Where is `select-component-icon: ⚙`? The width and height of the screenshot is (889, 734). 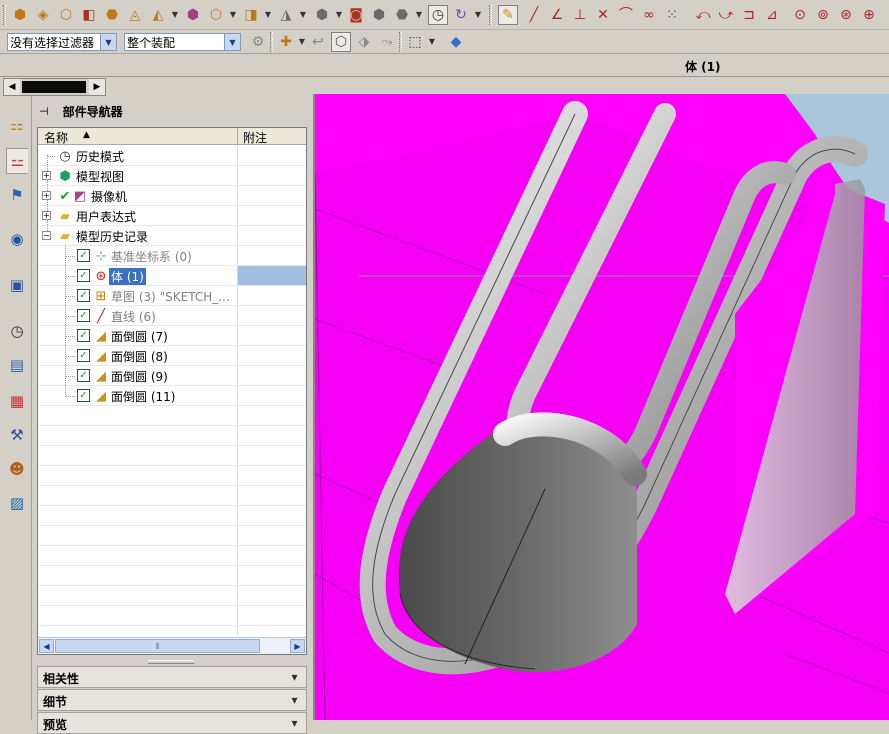
select-component-icon: ⚙ is located at coordinates (258, 42).